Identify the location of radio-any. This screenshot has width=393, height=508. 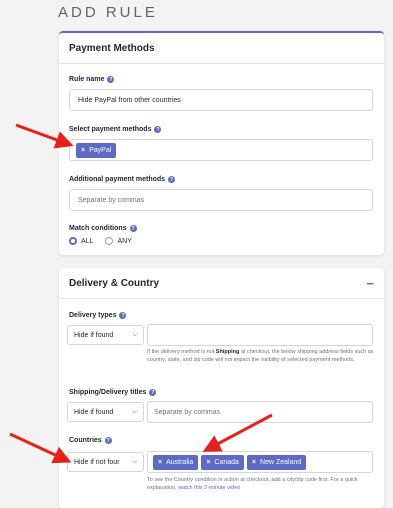
(109, 241).